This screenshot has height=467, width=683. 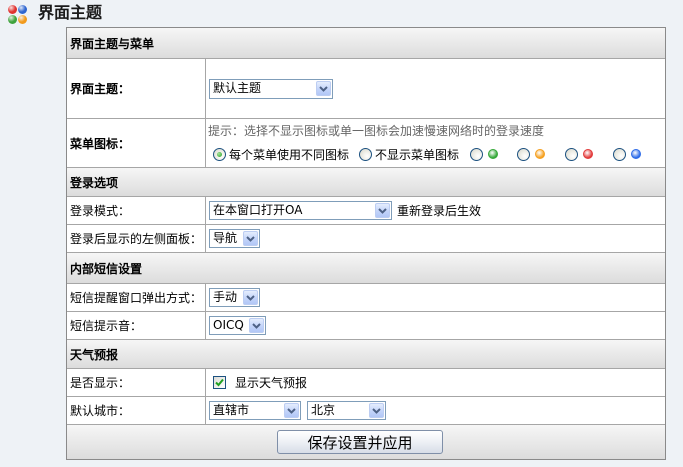 I want to click on sms-sound-label: 短信提示音：, so click(x=136, y=325).